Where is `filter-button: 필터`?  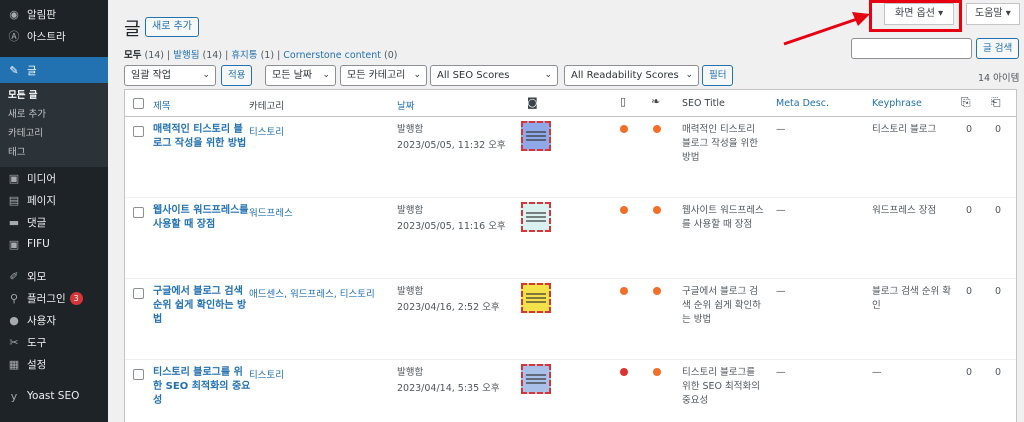
filter-button: 필터 is located at coordinates (718, 75).